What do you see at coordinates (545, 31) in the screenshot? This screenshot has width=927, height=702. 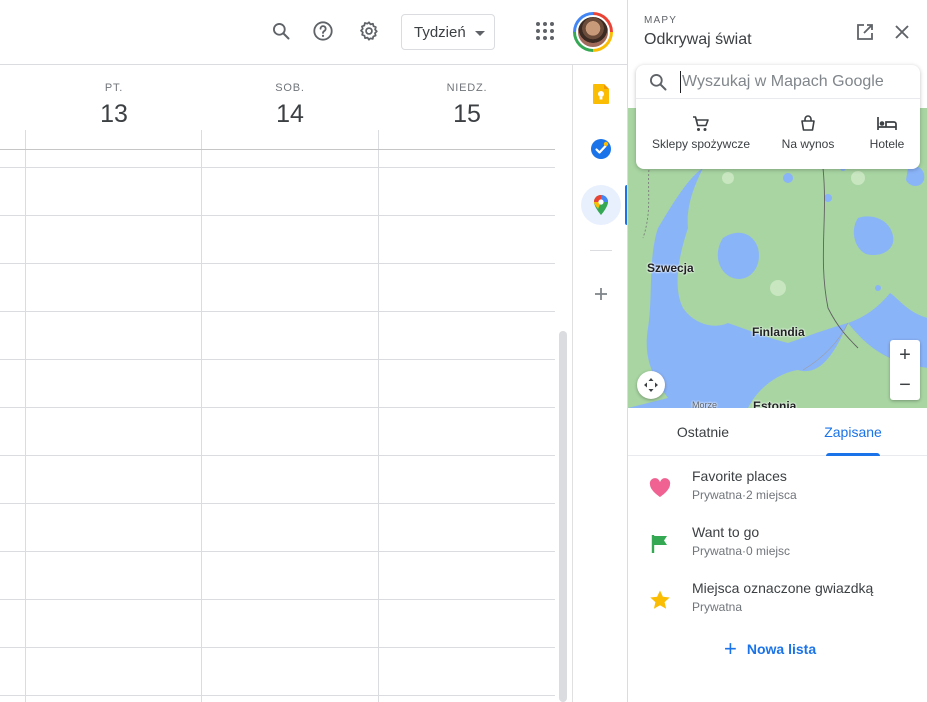 I see `apps-icon` at bounding box center [545, 31].